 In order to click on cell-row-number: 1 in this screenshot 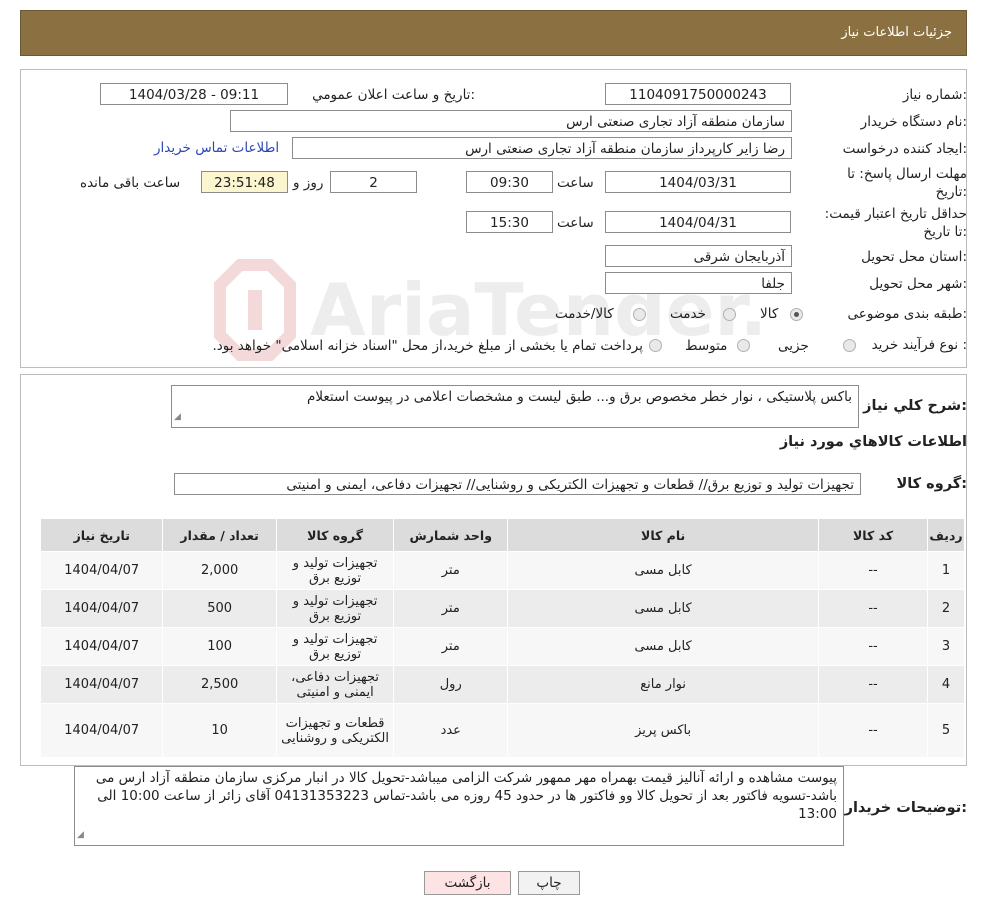, I will do `click(946, 570)`.